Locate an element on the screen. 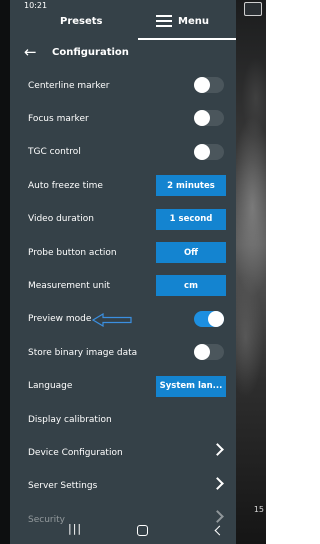 The height and width of the screenshot is (544, 320). setting-row-device-configuration: Device Configuration is located at coordinates (123, 452).